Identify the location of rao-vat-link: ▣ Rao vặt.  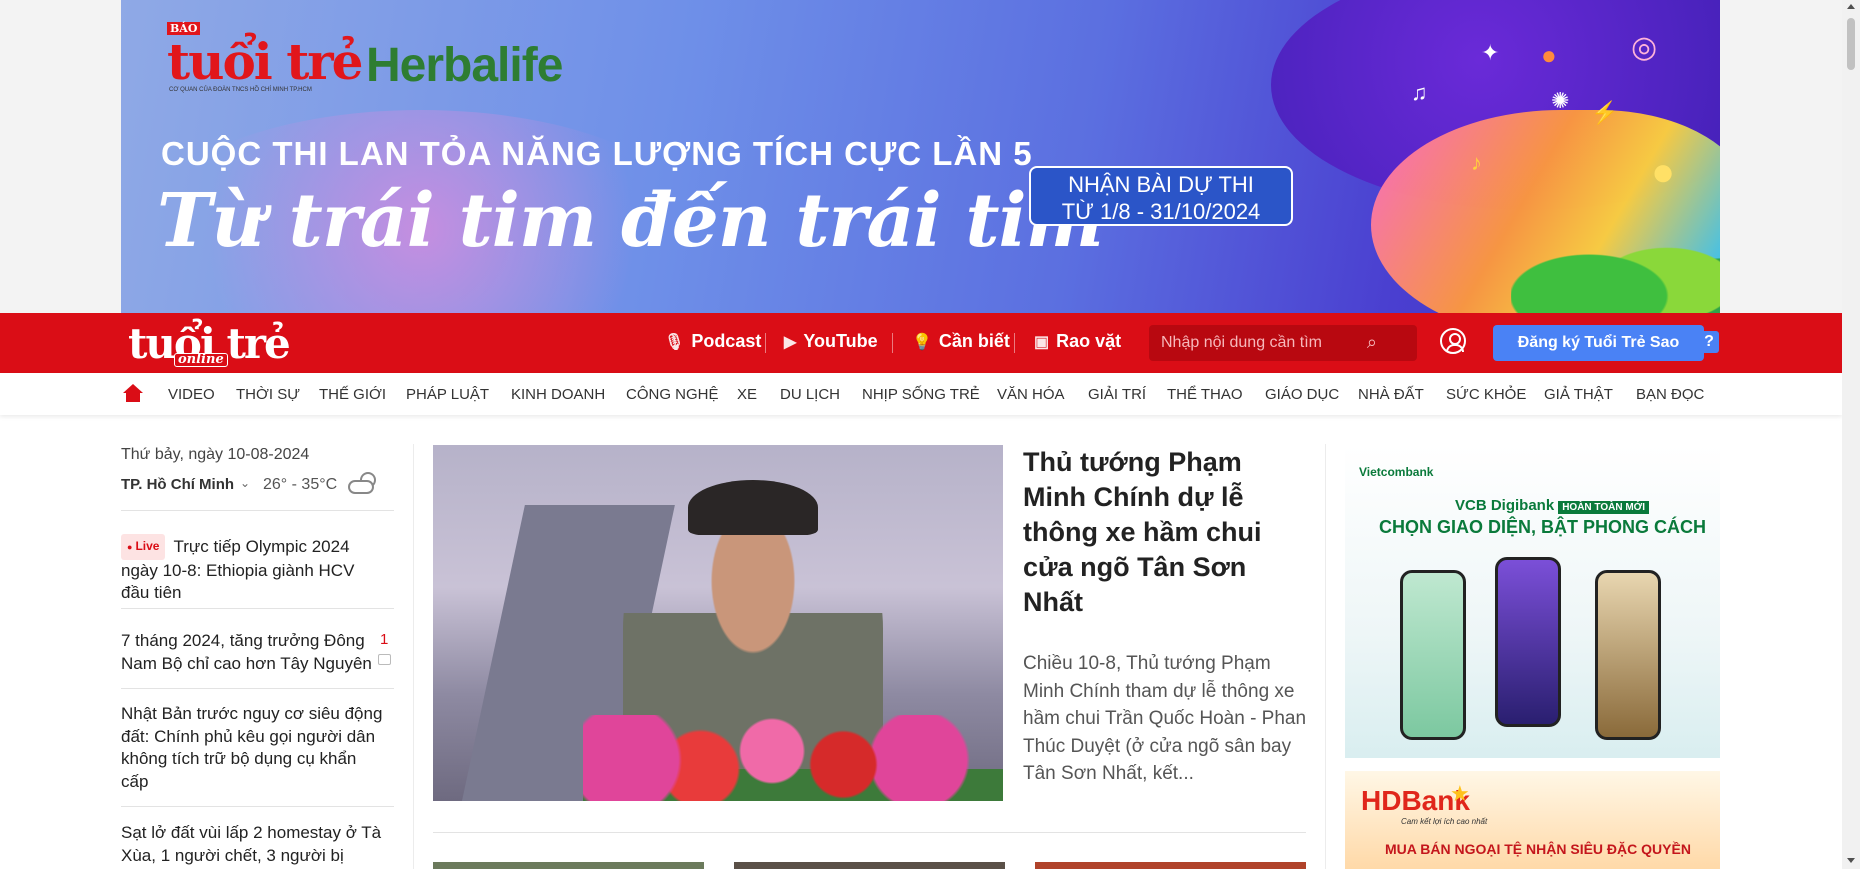
(1077, 341).